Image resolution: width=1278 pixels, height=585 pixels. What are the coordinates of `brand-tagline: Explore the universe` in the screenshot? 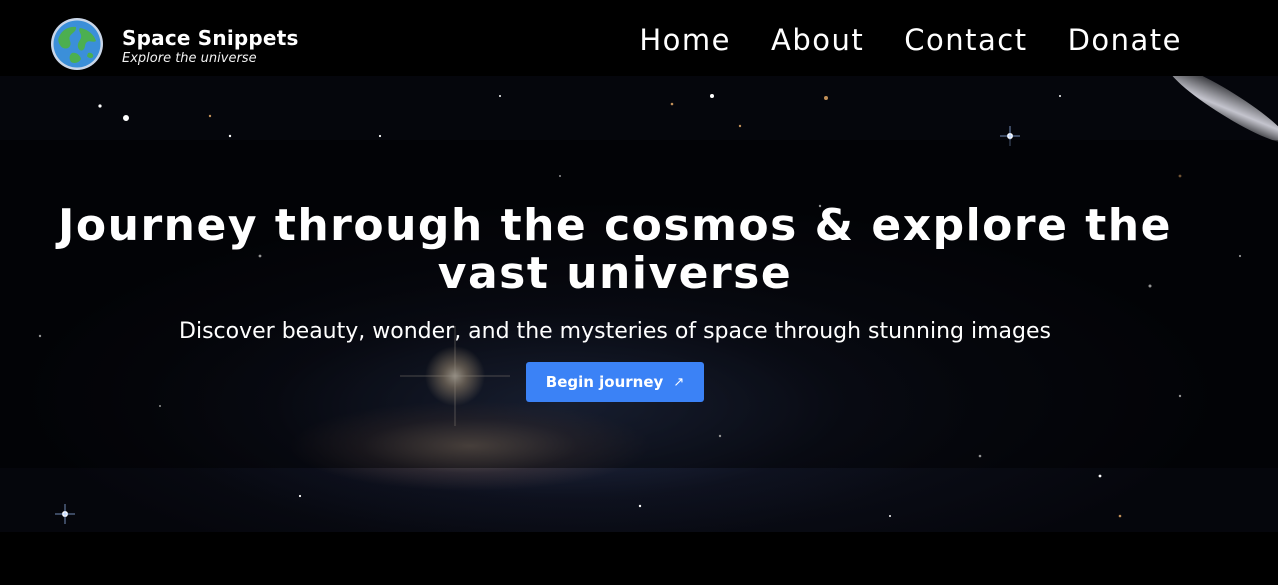 It's located at (189, 58).